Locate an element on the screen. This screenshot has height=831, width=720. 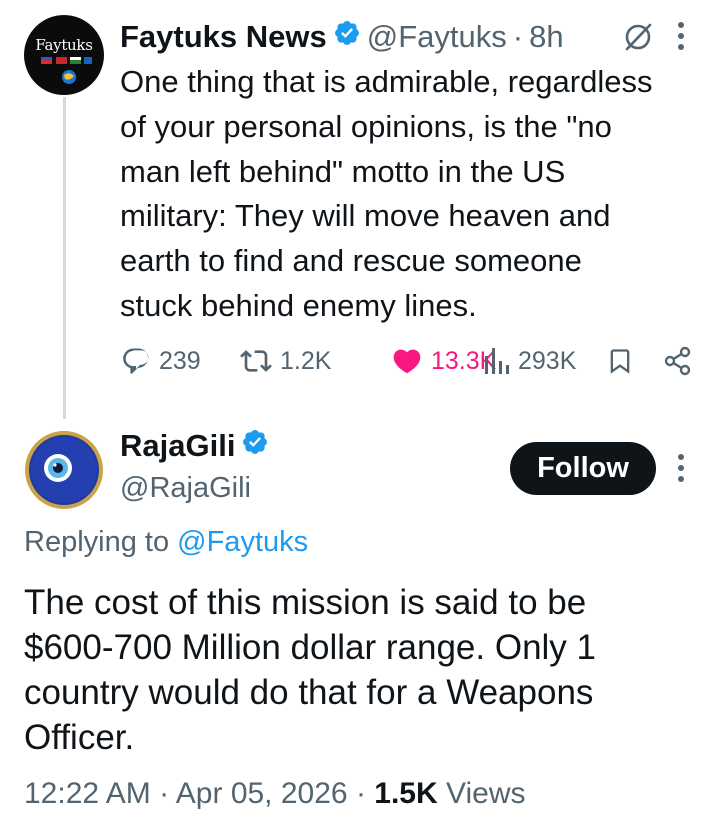
retweet-action: 1.2K is located at coordinates (285, 361).